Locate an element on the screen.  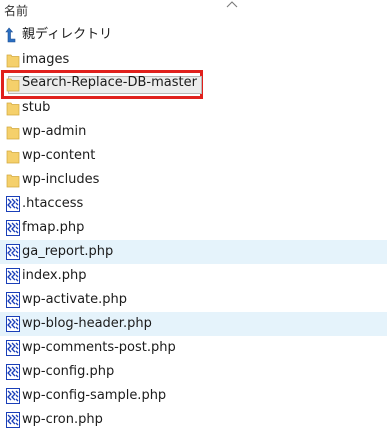
folder-row: Search-Replace-DB-master is located at coordinates (193, 84).